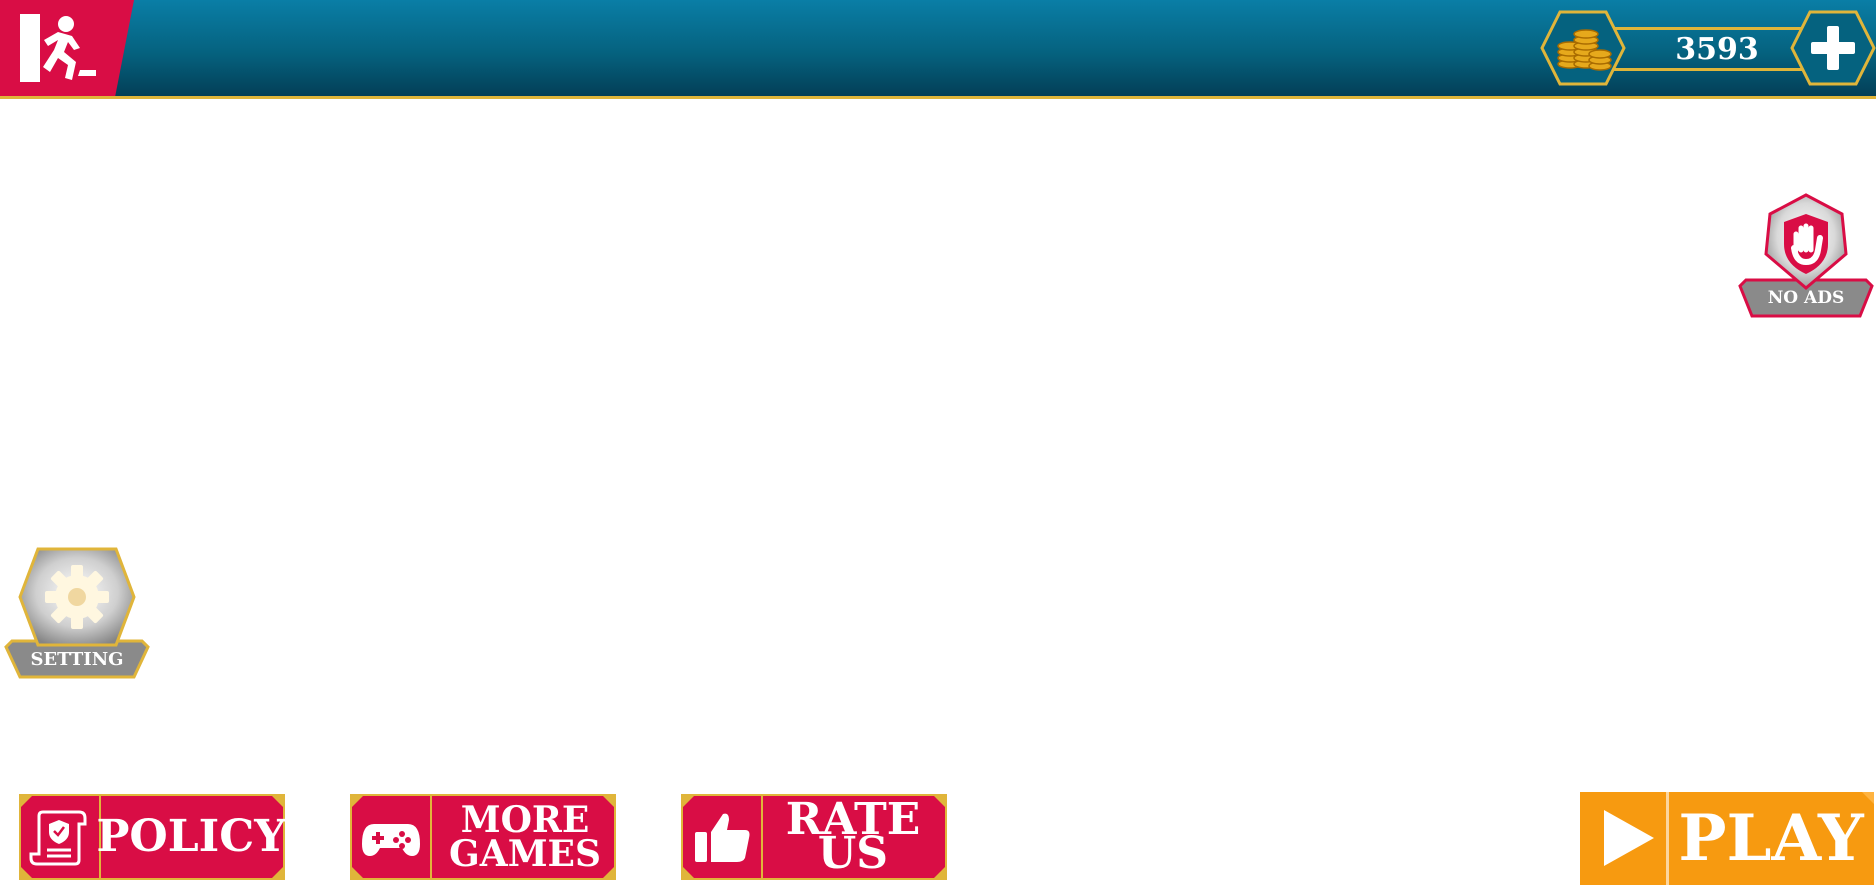 Image resolution: width=1876 pixels, height=889 pixels. Describe the element at coordinates (77, 659) in the screenshot. I see `setting-label: SETTING` at that location.